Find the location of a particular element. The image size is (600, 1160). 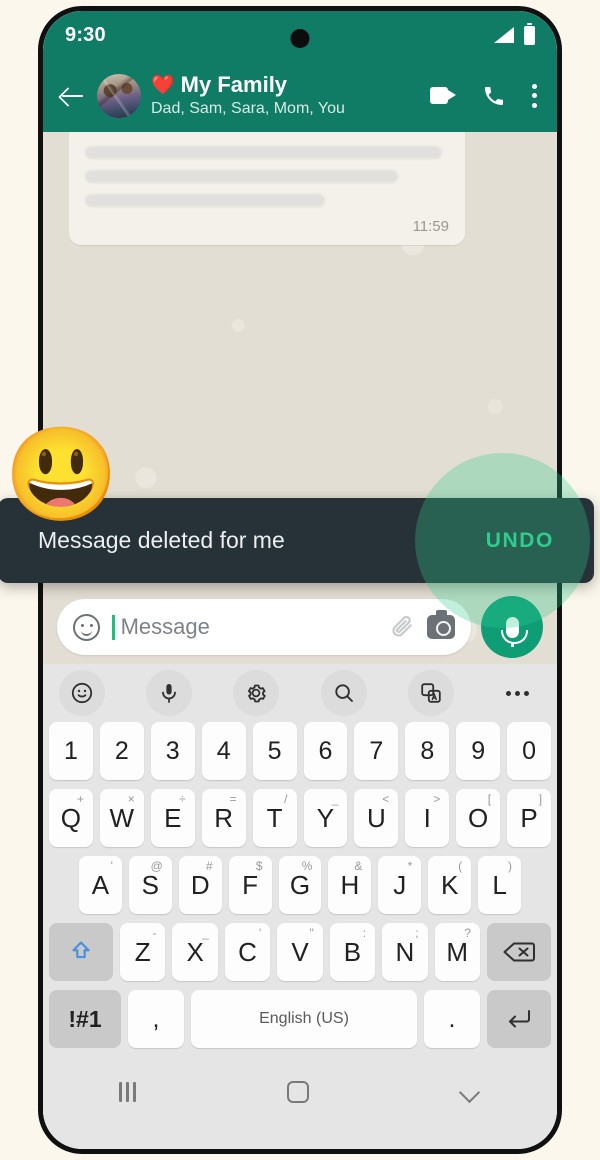

key-label: I is located at coordinates (427, 817).